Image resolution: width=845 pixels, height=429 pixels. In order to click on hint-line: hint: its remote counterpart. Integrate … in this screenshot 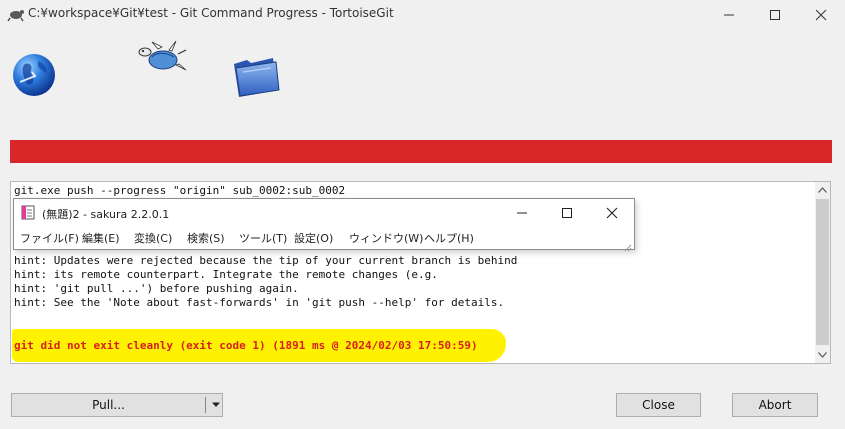, I will do `click(226, 274)`.